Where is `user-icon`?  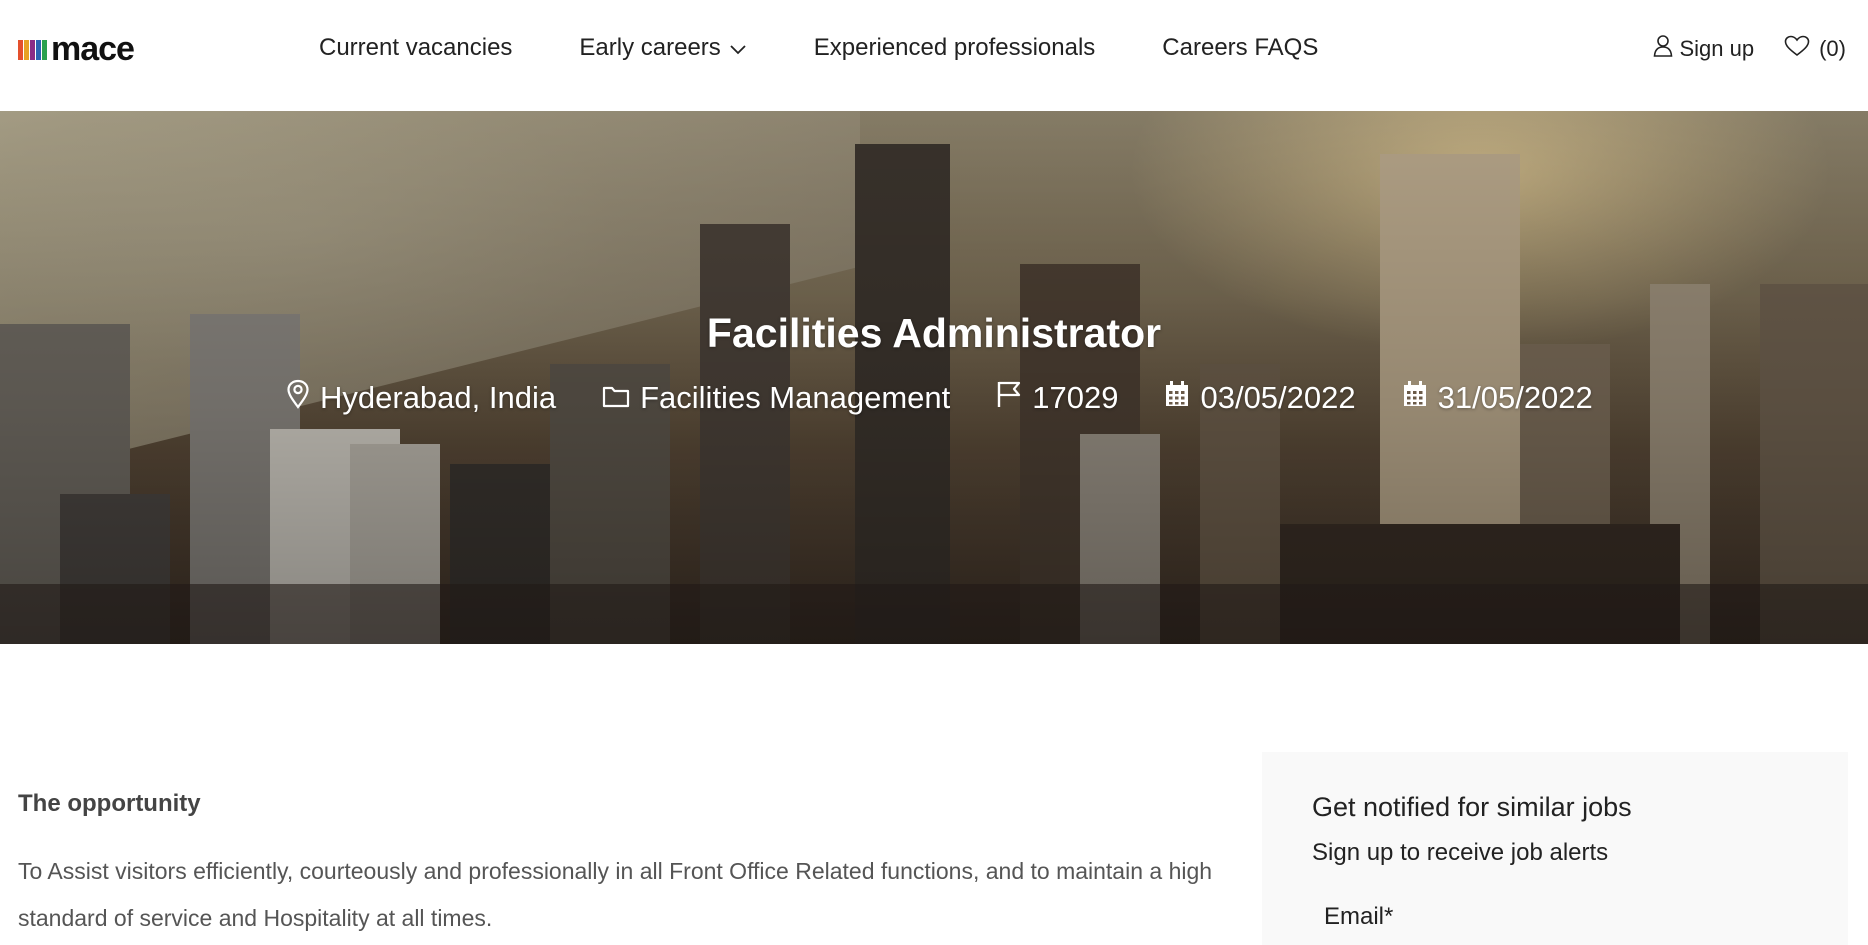 user-icon is located at coordinates (1666, 49).